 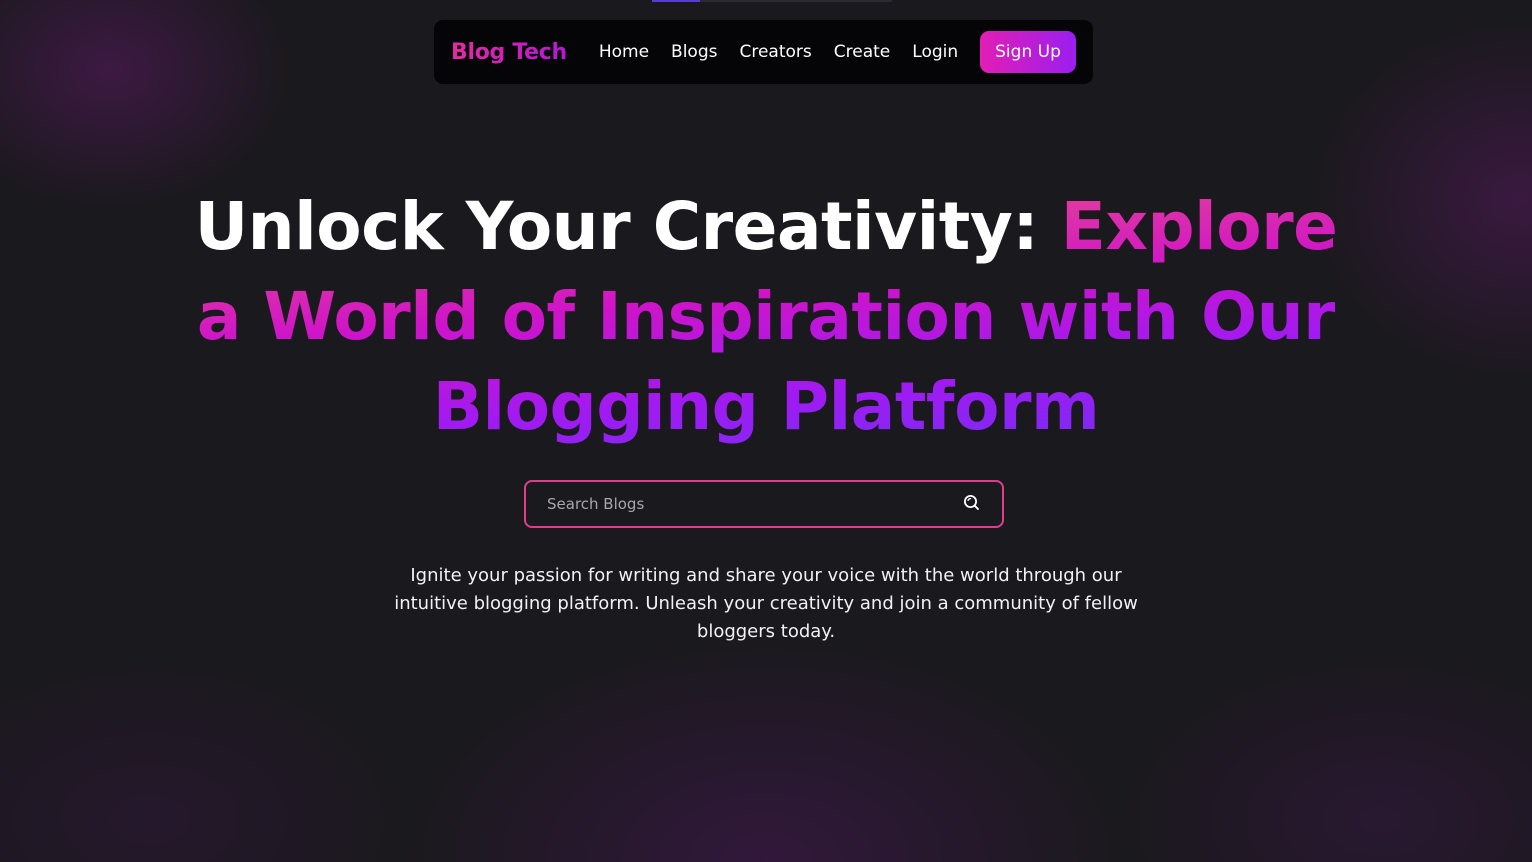 I want to click on nav-link-create: Create, so click(x=862, y=52).